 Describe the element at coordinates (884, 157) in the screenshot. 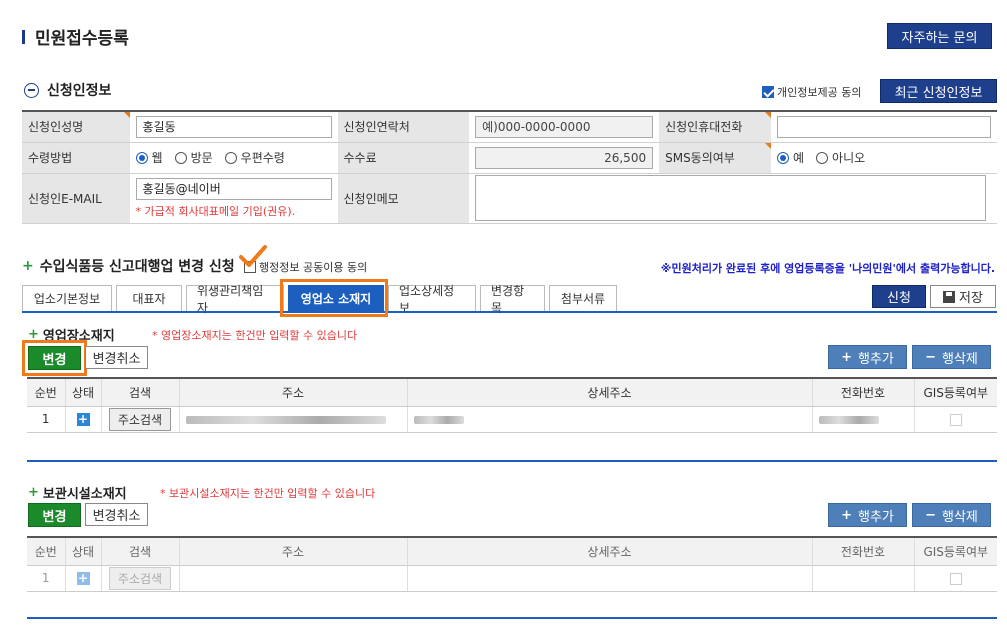

I see `sms-options: 예 아니오` at that location.